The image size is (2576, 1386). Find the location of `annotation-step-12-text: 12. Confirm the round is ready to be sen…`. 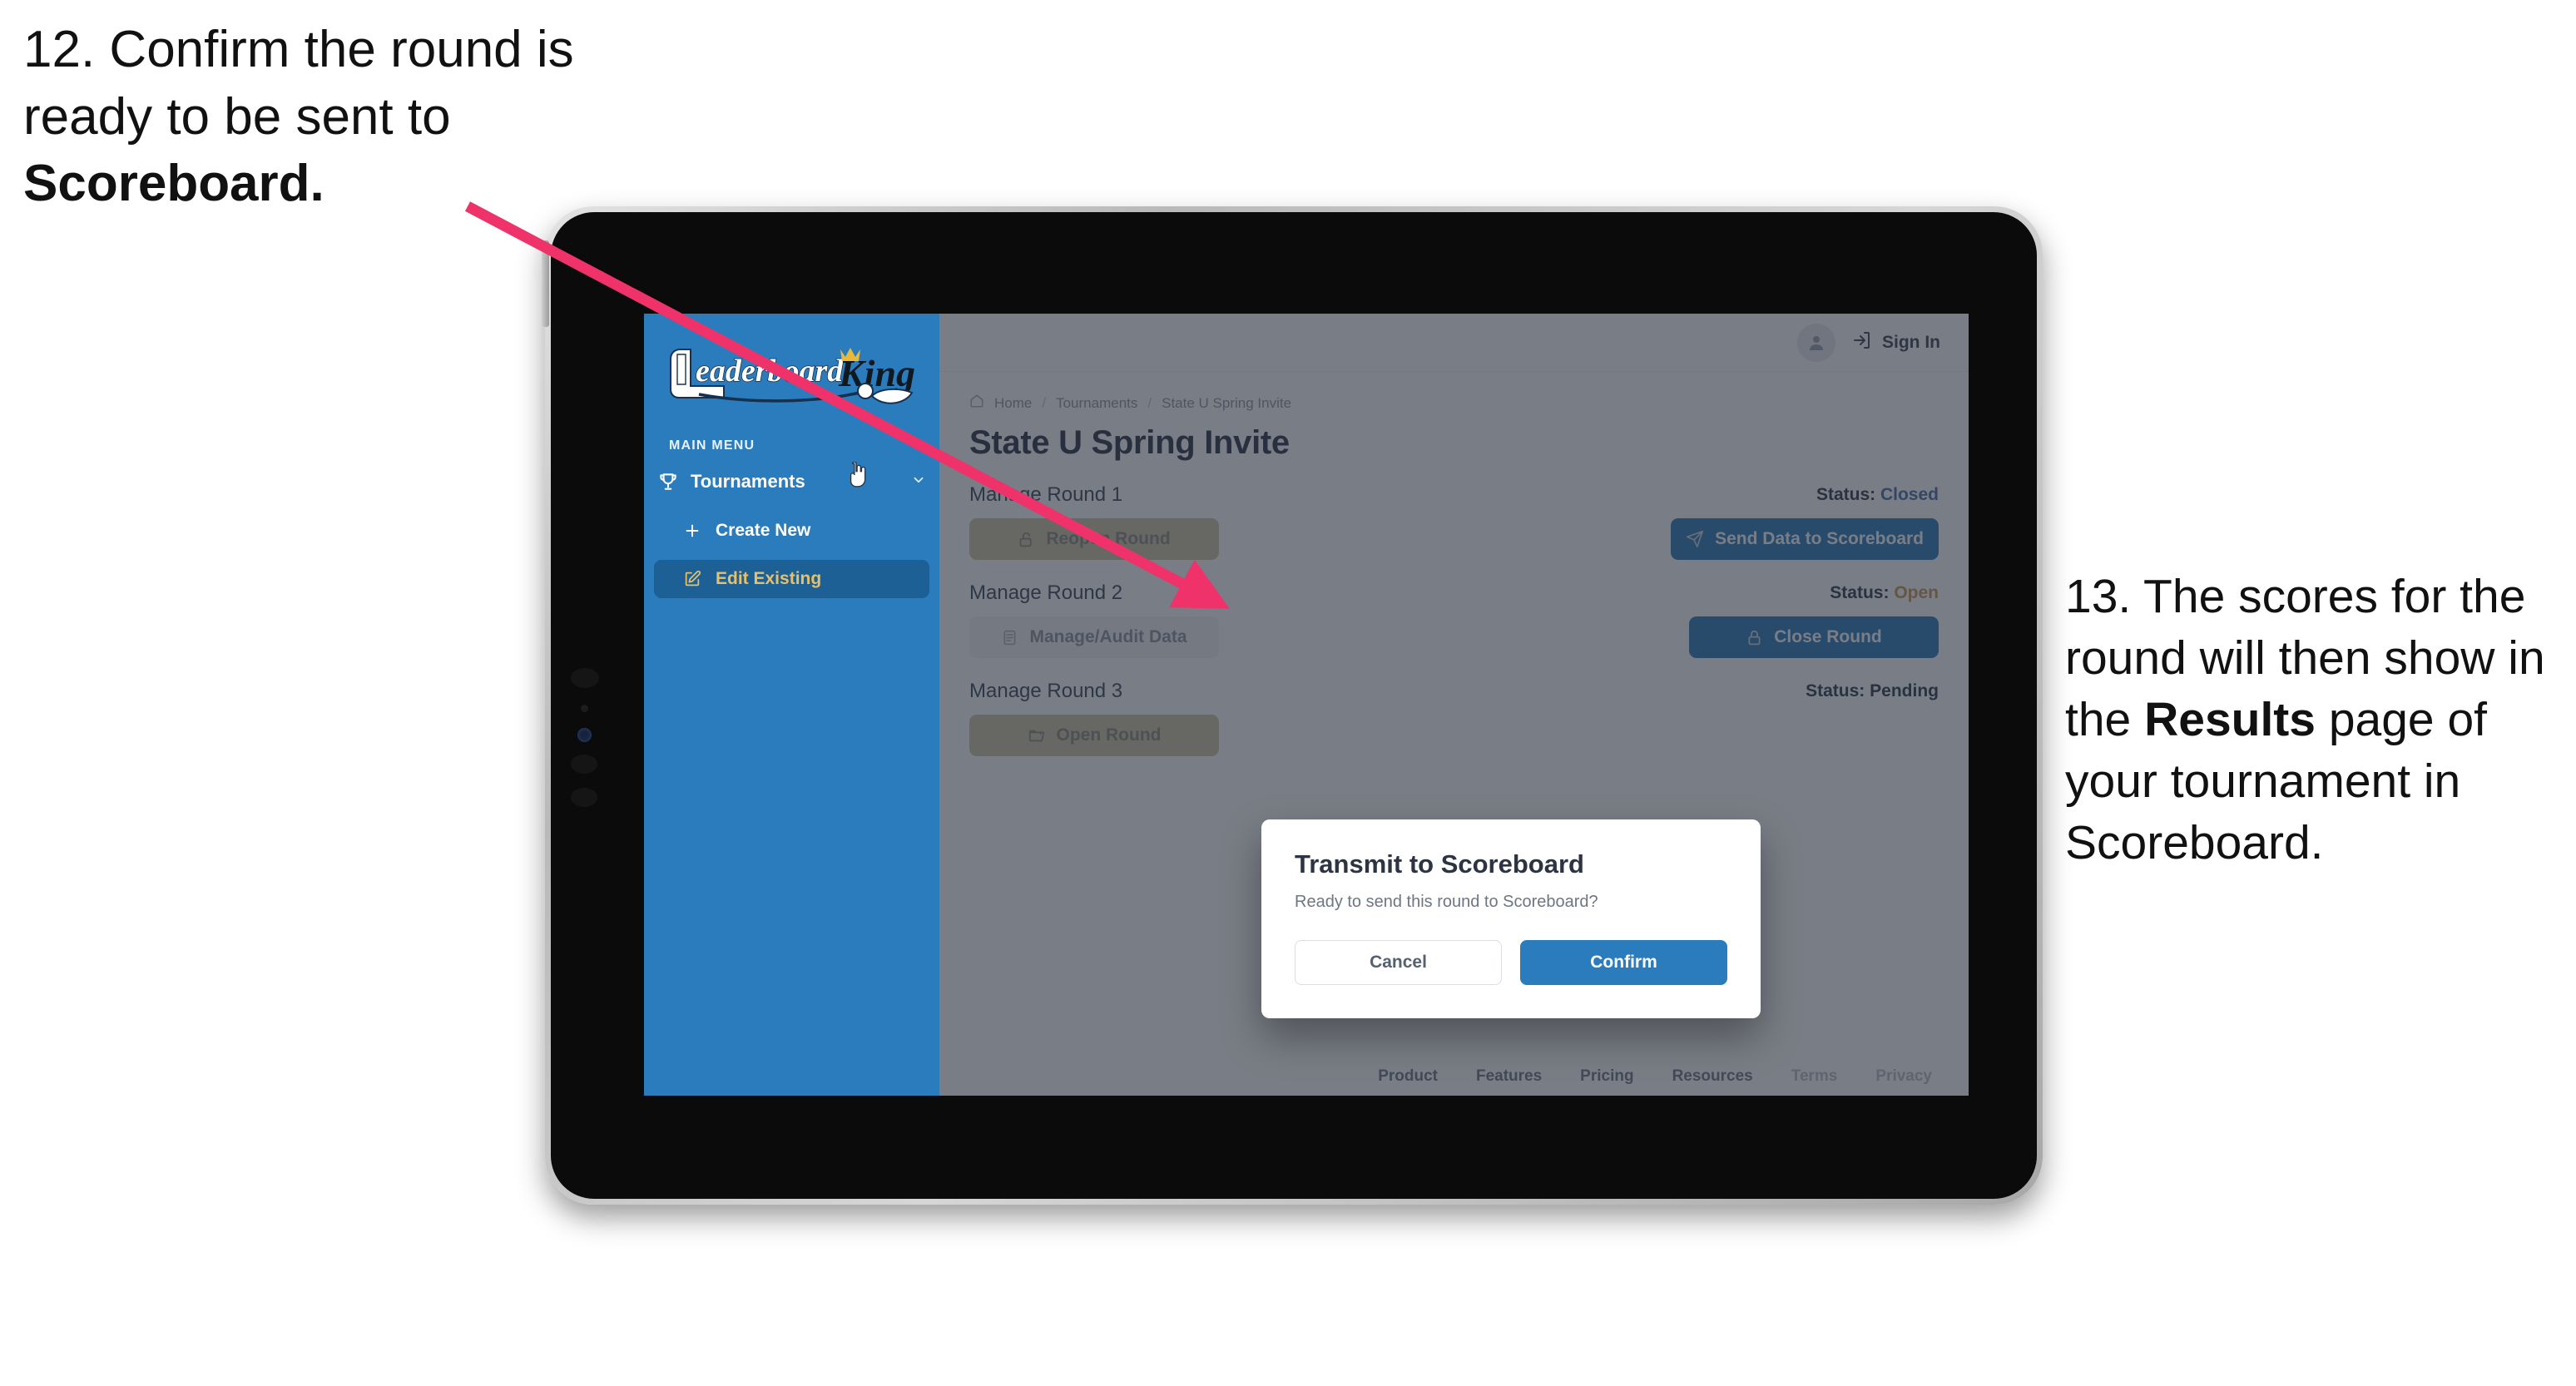

annotation-step-12-text: 12. Confirm the round is ready to be sen… is located at coordinates (298, 83).